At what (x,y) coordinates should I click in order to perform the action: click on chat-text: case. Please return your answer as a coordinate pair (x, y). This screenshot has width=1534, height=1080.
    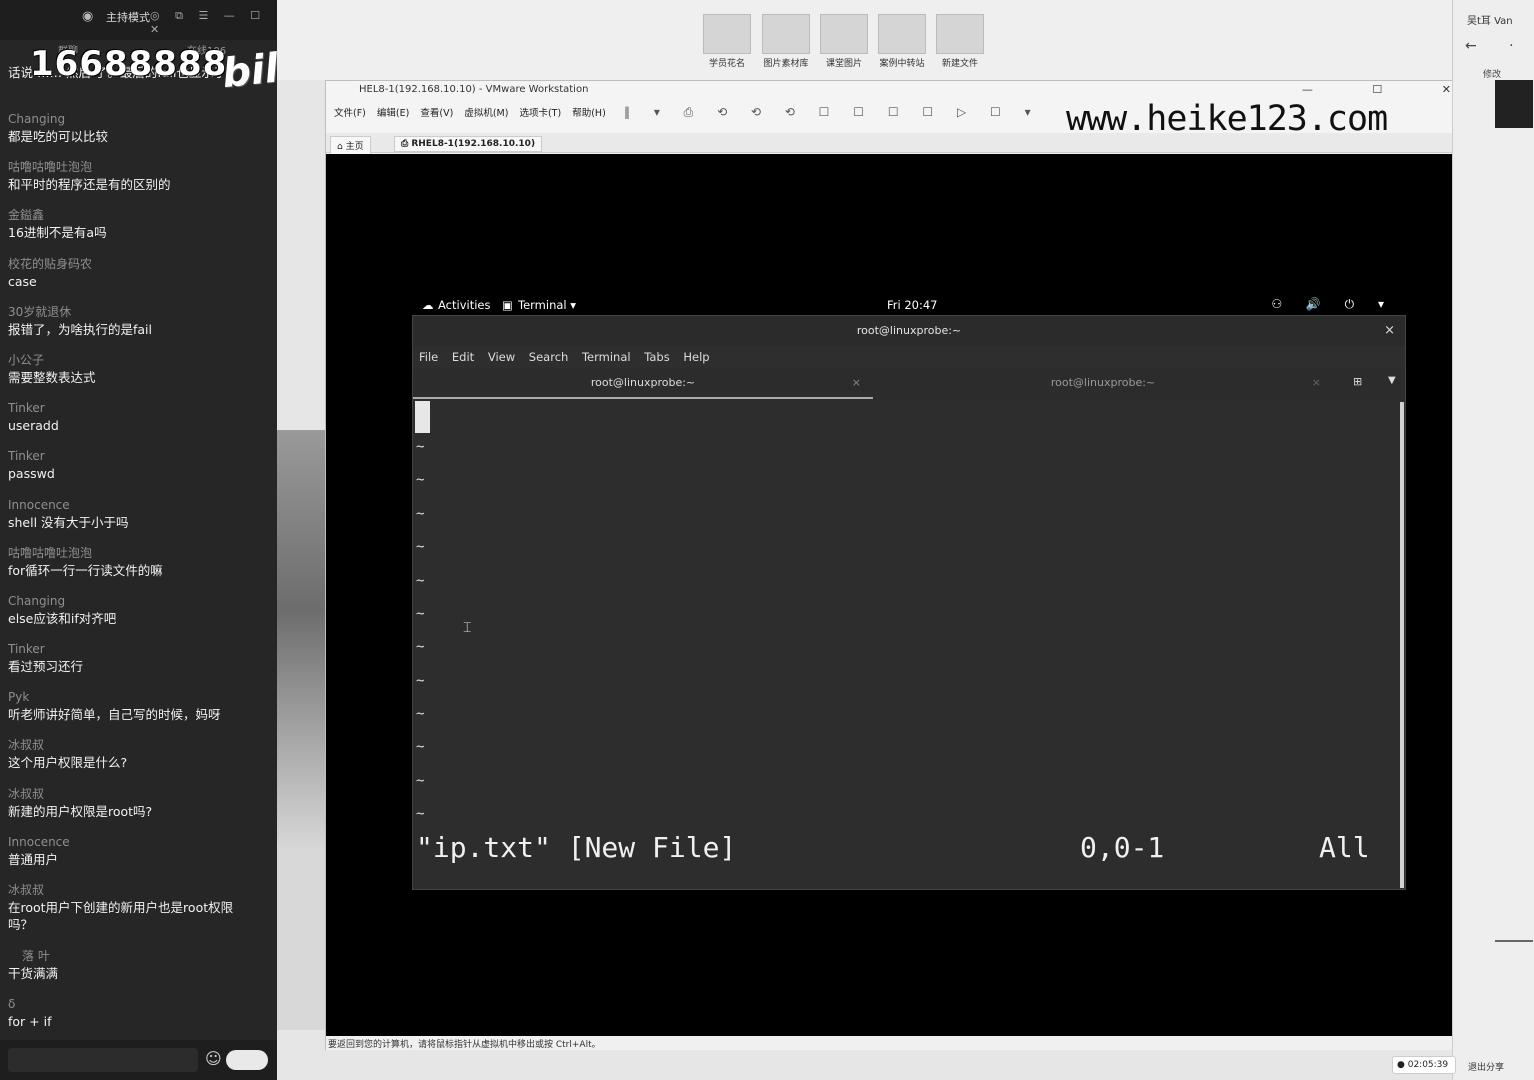
    Looking at the image, I should click on (22, 281).